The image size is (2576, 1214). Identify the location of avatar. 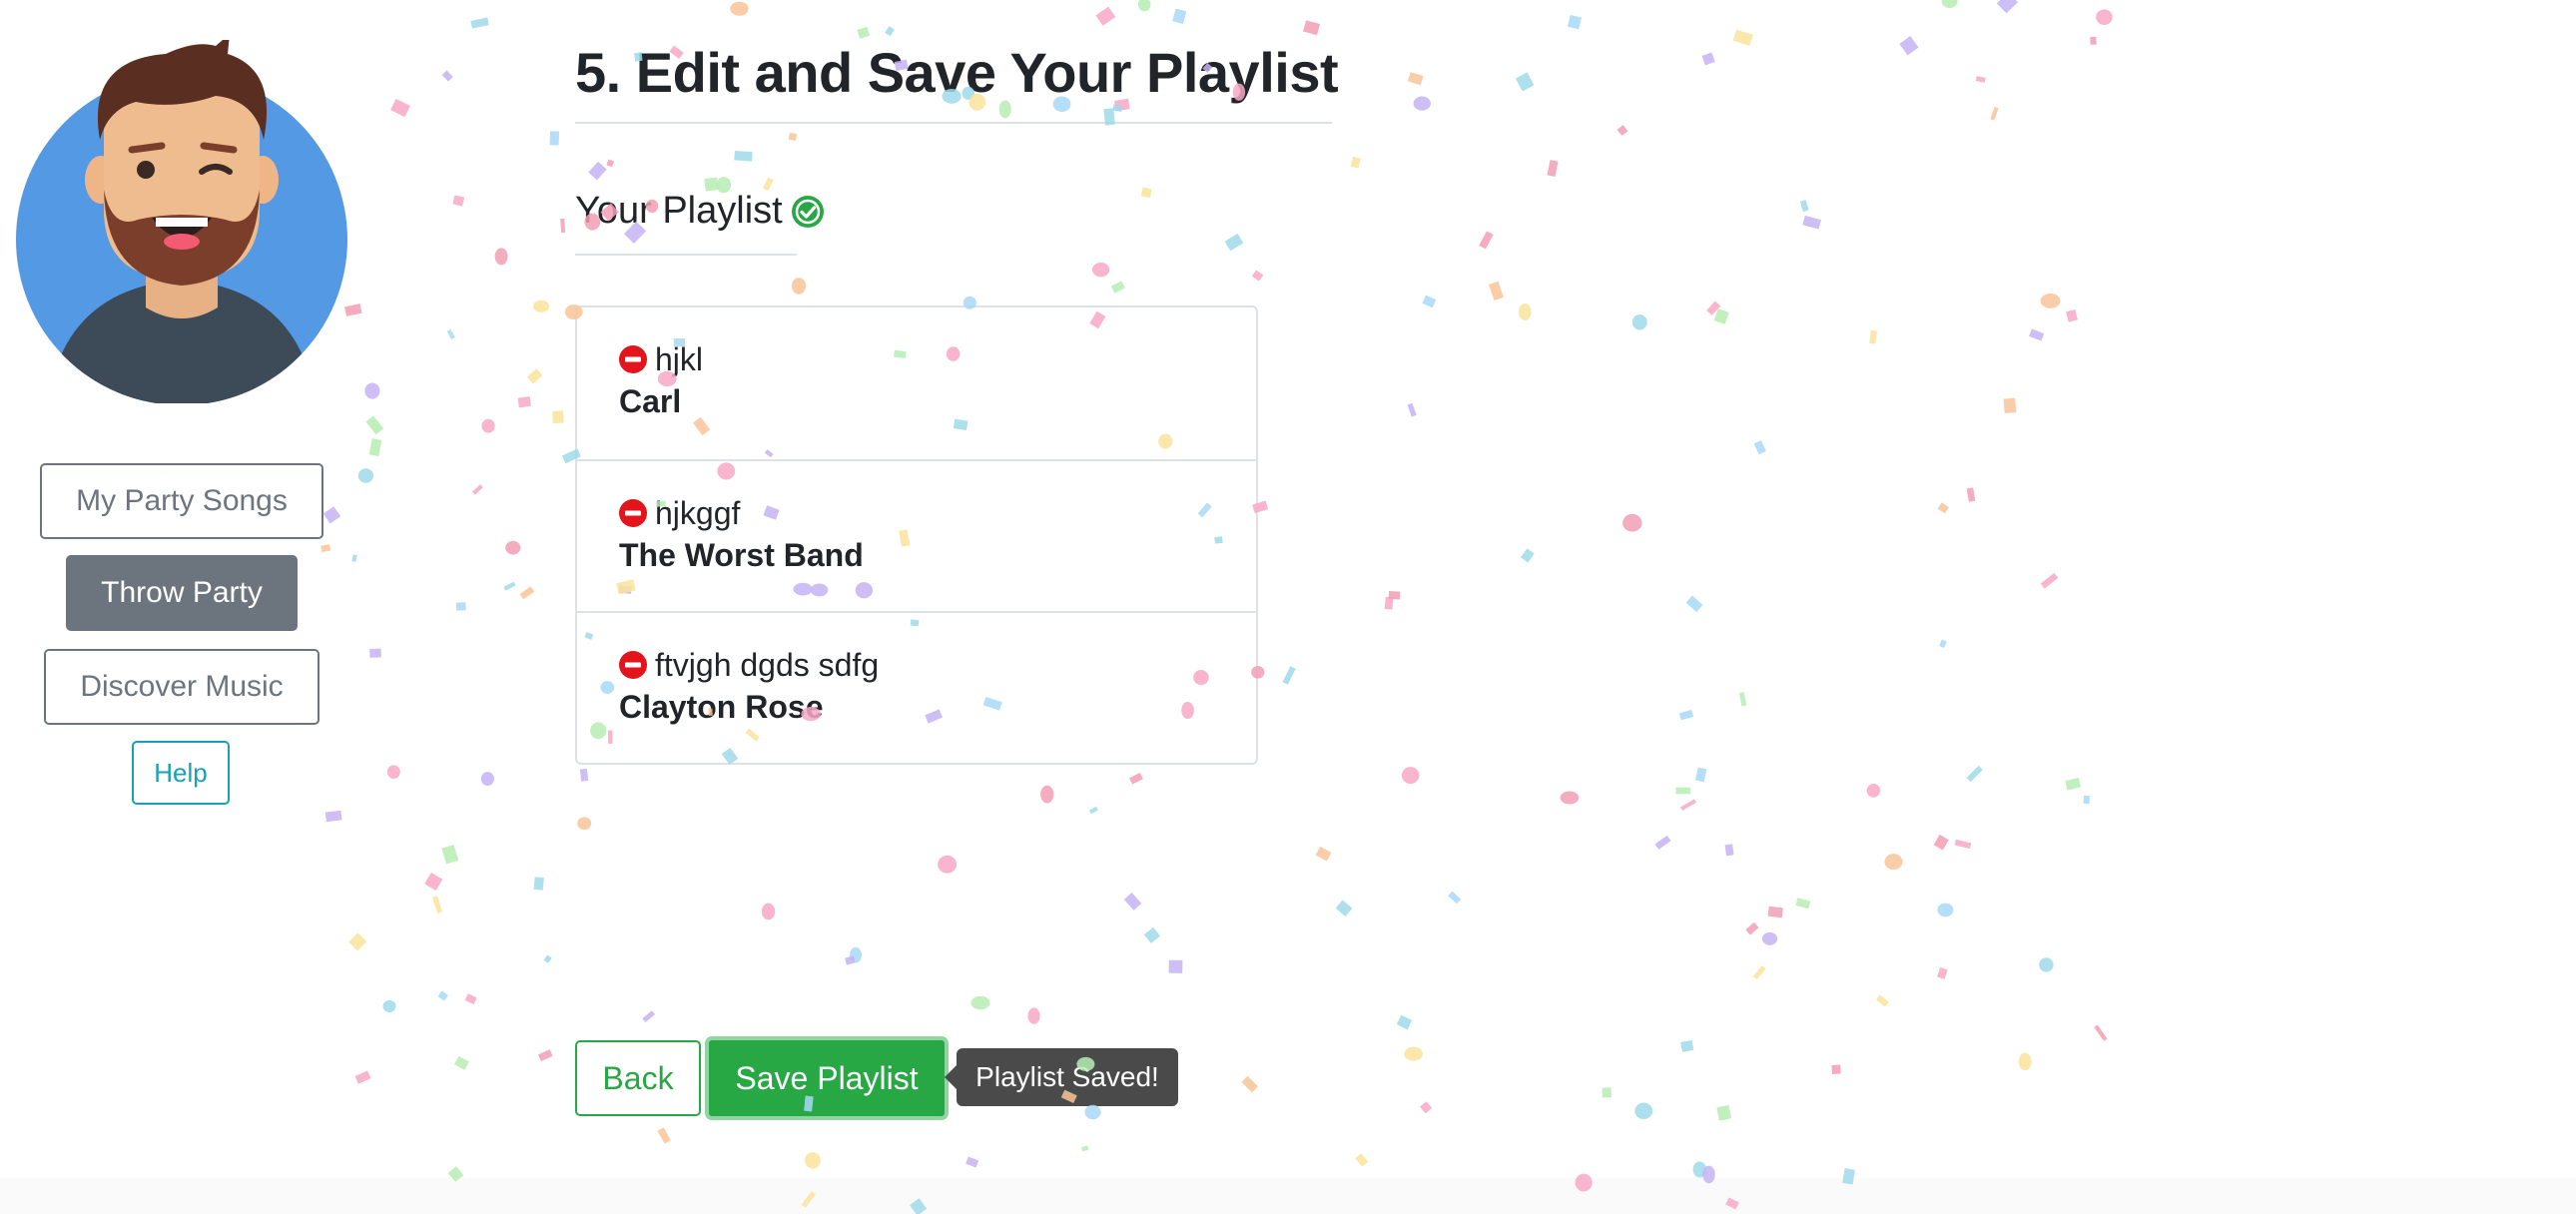
(181, 221).